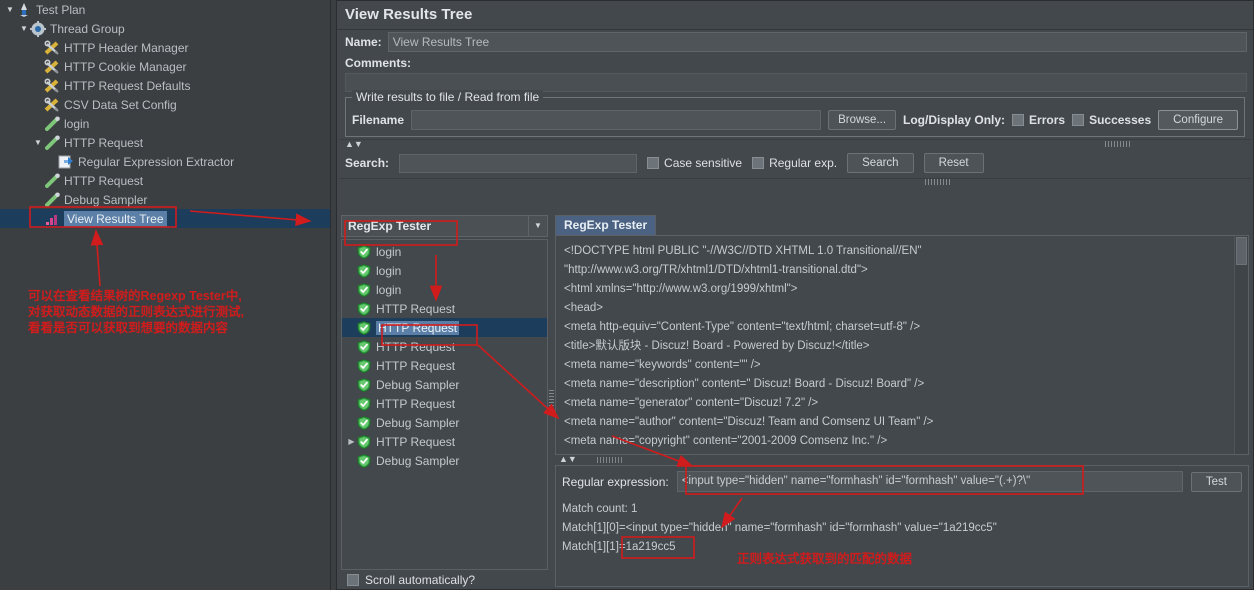 This screenshot has width=1254, height=590. I want to click on view-selector-value: RegExp Tester, so click(390, 226).